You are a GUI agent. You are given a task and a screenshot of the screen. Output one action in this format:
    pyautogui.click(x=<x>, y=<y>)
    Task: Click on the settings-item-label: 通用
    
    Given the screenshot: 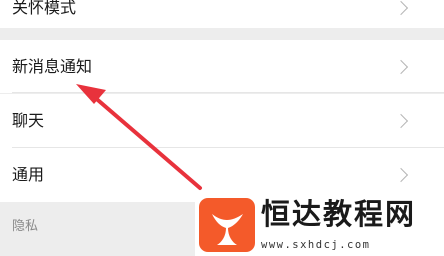 What is the action you would take?
    pyautogui.click(x=28, y=174)
    